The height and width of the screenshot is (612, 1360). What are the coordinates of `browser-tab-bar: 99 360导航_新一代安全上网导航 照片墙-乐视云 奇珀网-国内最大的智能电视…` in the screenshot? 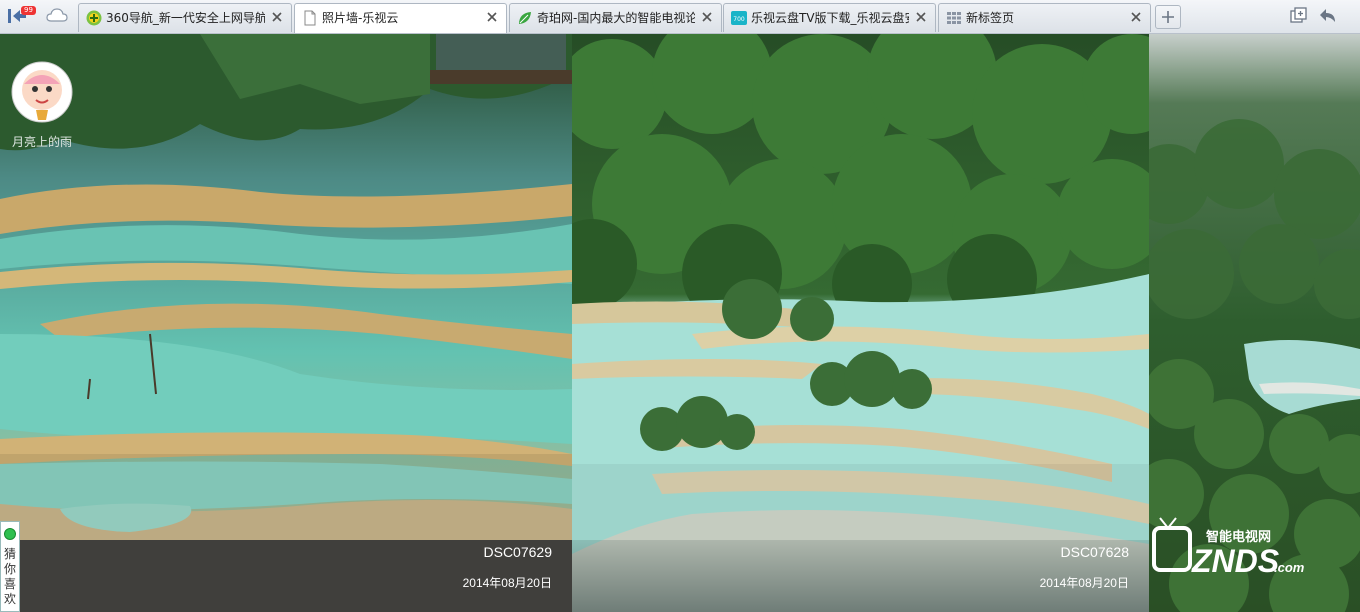 It's located at (680, 17).